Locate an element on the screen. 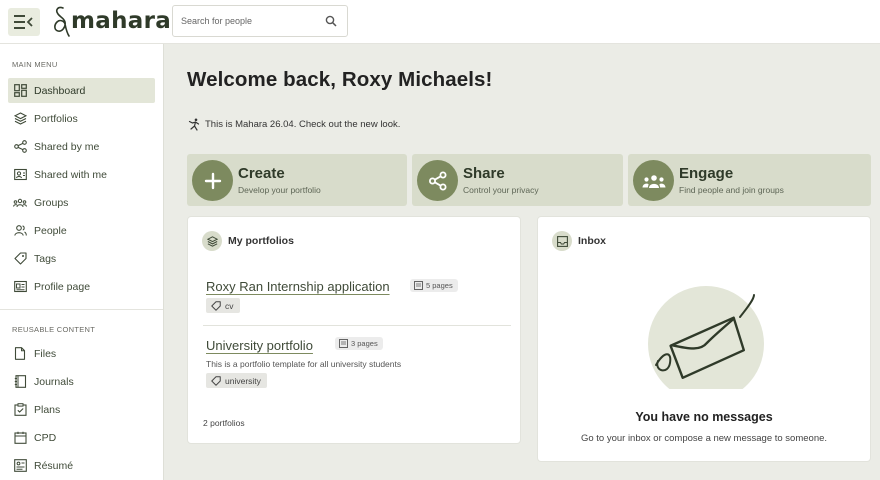  mahara-logo: mahara is located at coordinates (111, 21).